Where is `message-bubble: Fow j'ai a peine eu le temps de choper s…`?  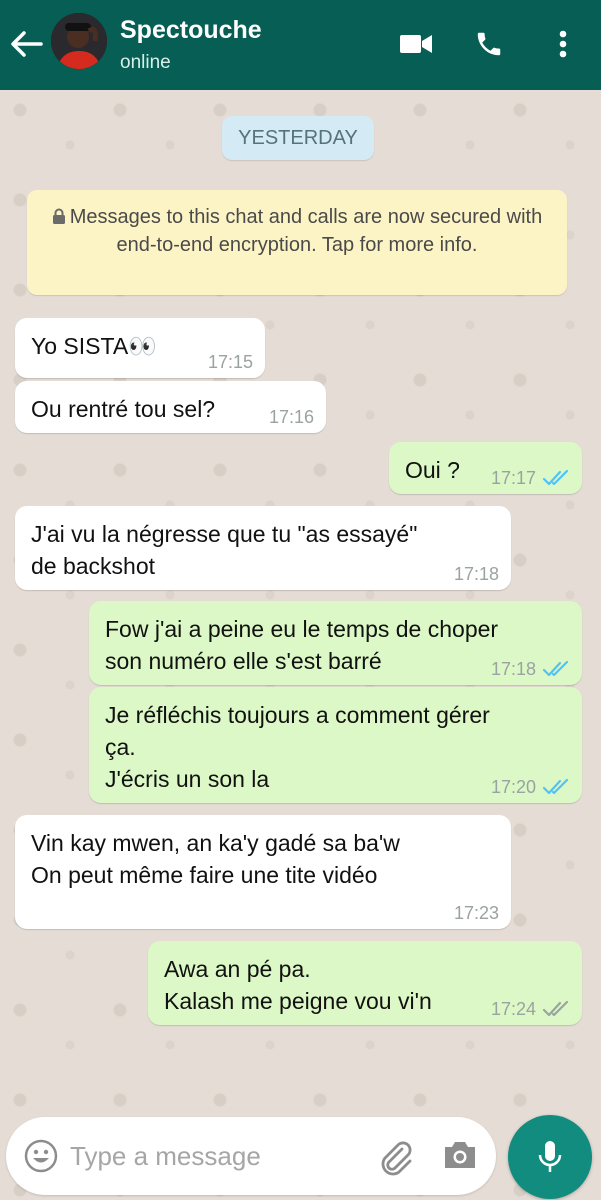 message-bubble: Fow j'ai a peine eu le temps de choper s… is located at coordinates (335, 643).